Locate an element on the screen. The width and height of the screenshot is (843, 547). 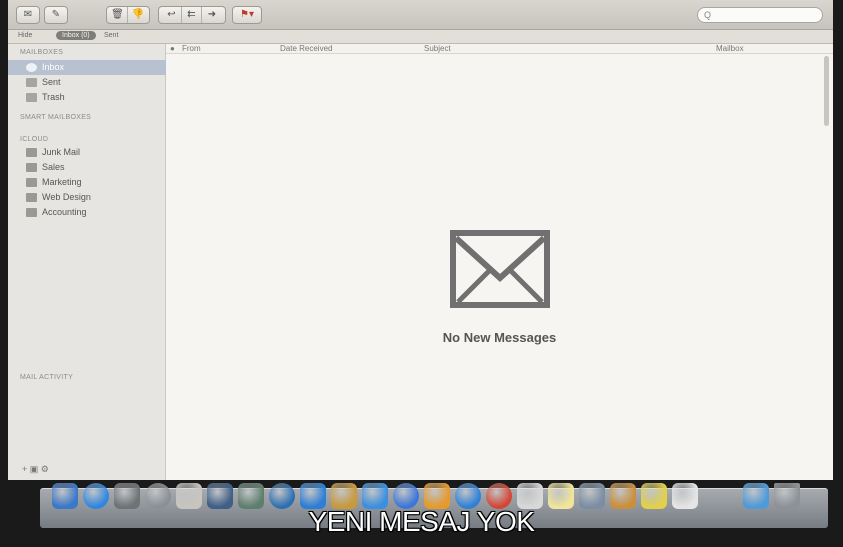
mailboxes-header: MAILBOXES is located at coordinates (42, 52).